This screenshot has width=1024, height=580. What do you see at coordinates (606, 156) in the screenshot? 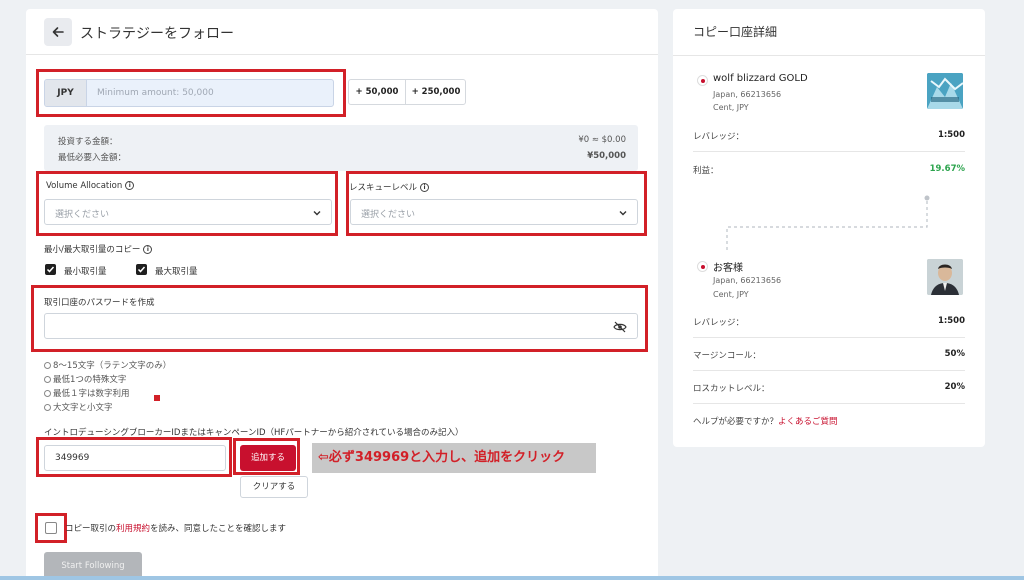
I see `min-deposit-value: ¥50,000` at bounding box center [606, 156].